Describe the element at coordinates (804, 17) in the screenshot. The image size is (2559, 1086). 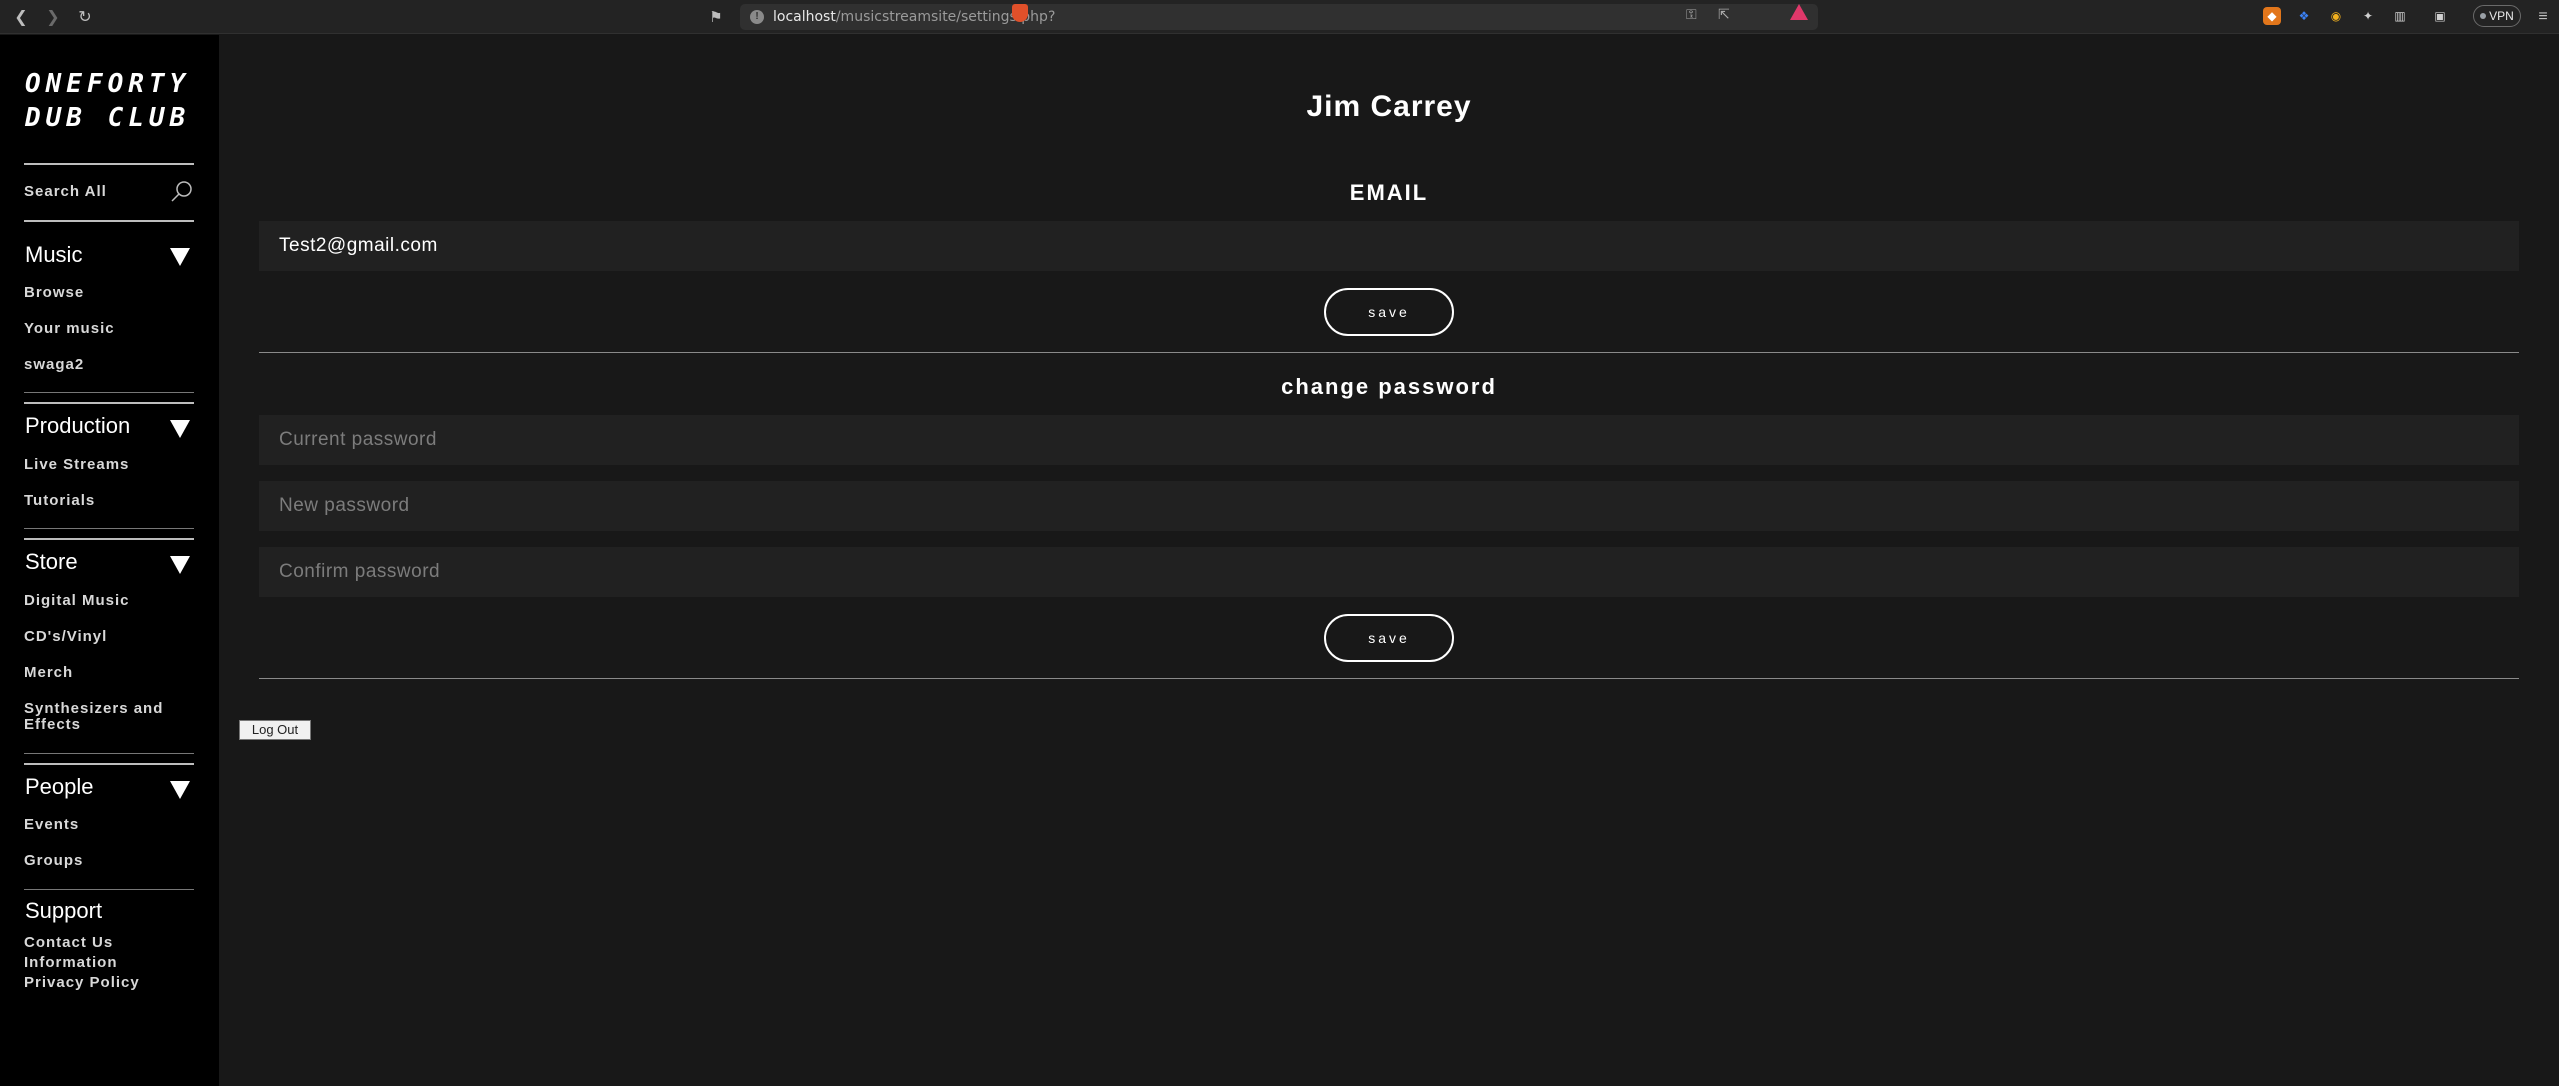
I see `url-host: localhost` at that location.